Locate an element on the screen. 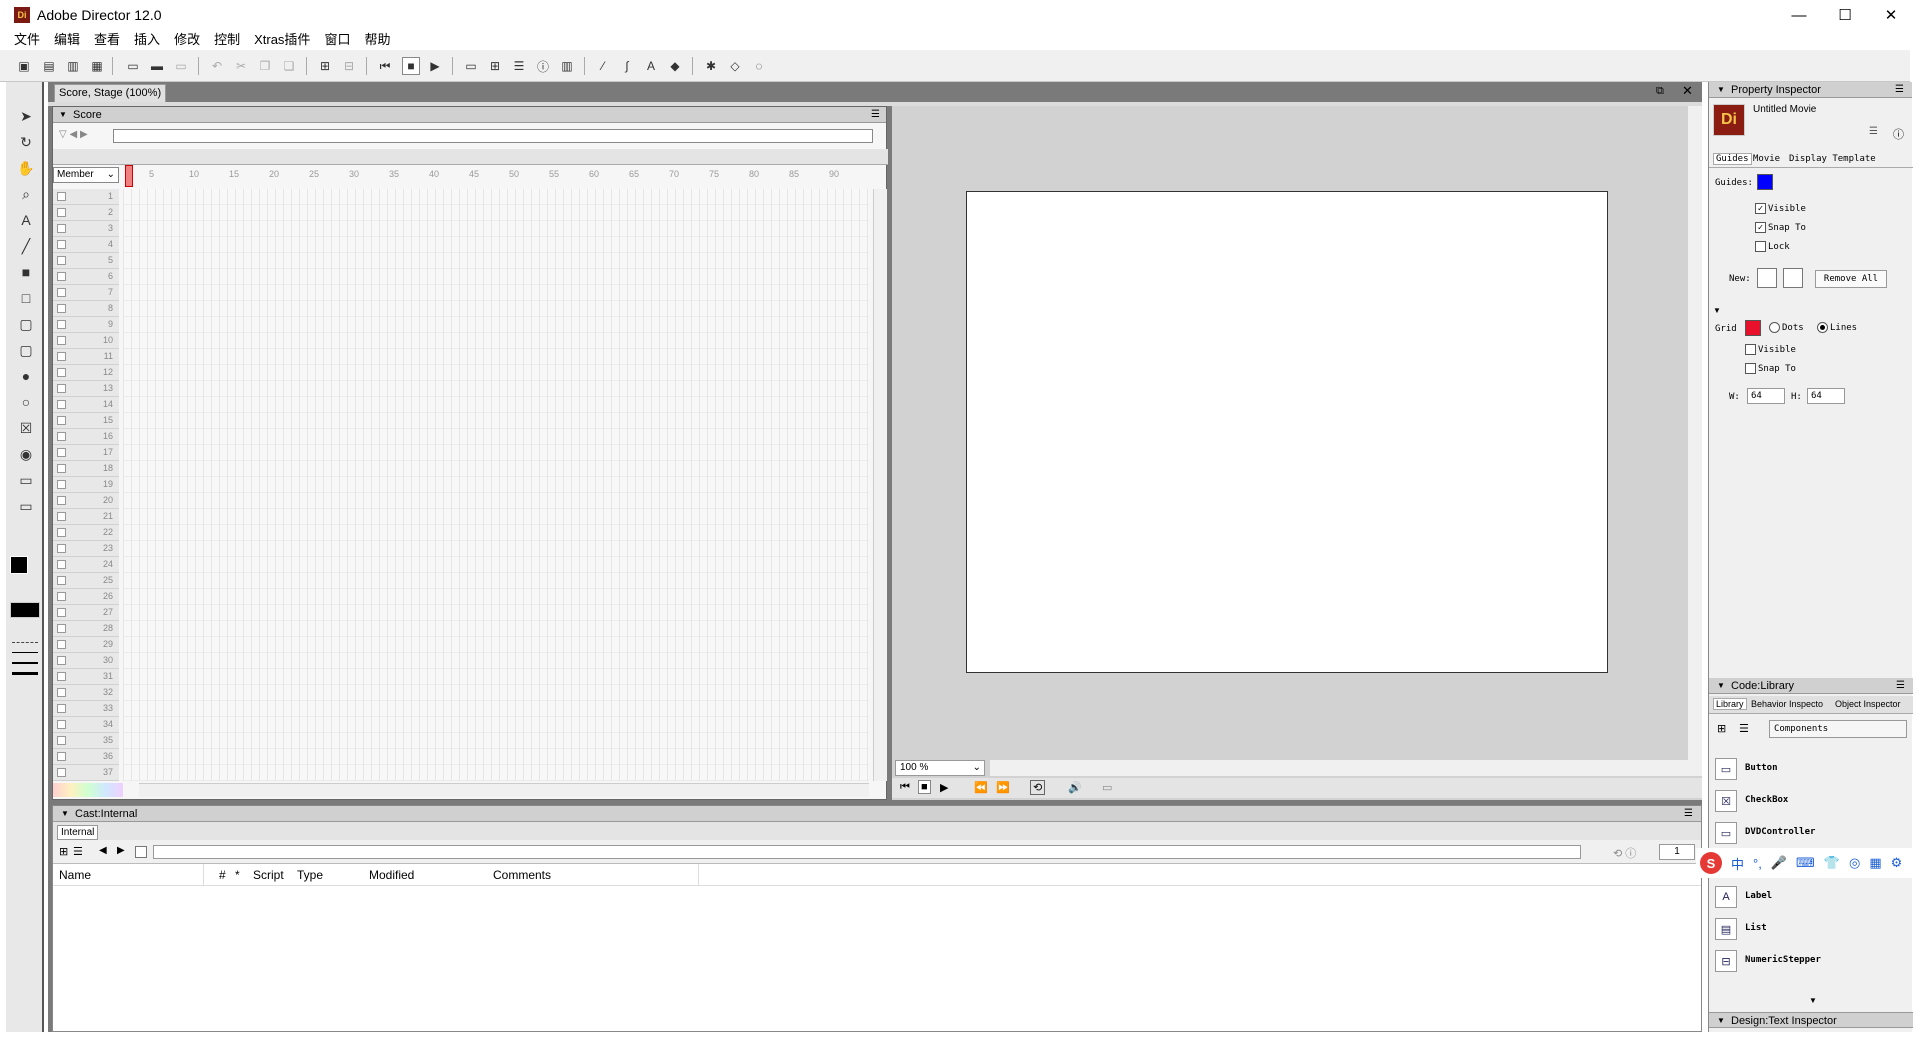 This screenshot has width=1920, height=1040. step-forward-icon: ⏩ is located at coordinates (1003, 787).